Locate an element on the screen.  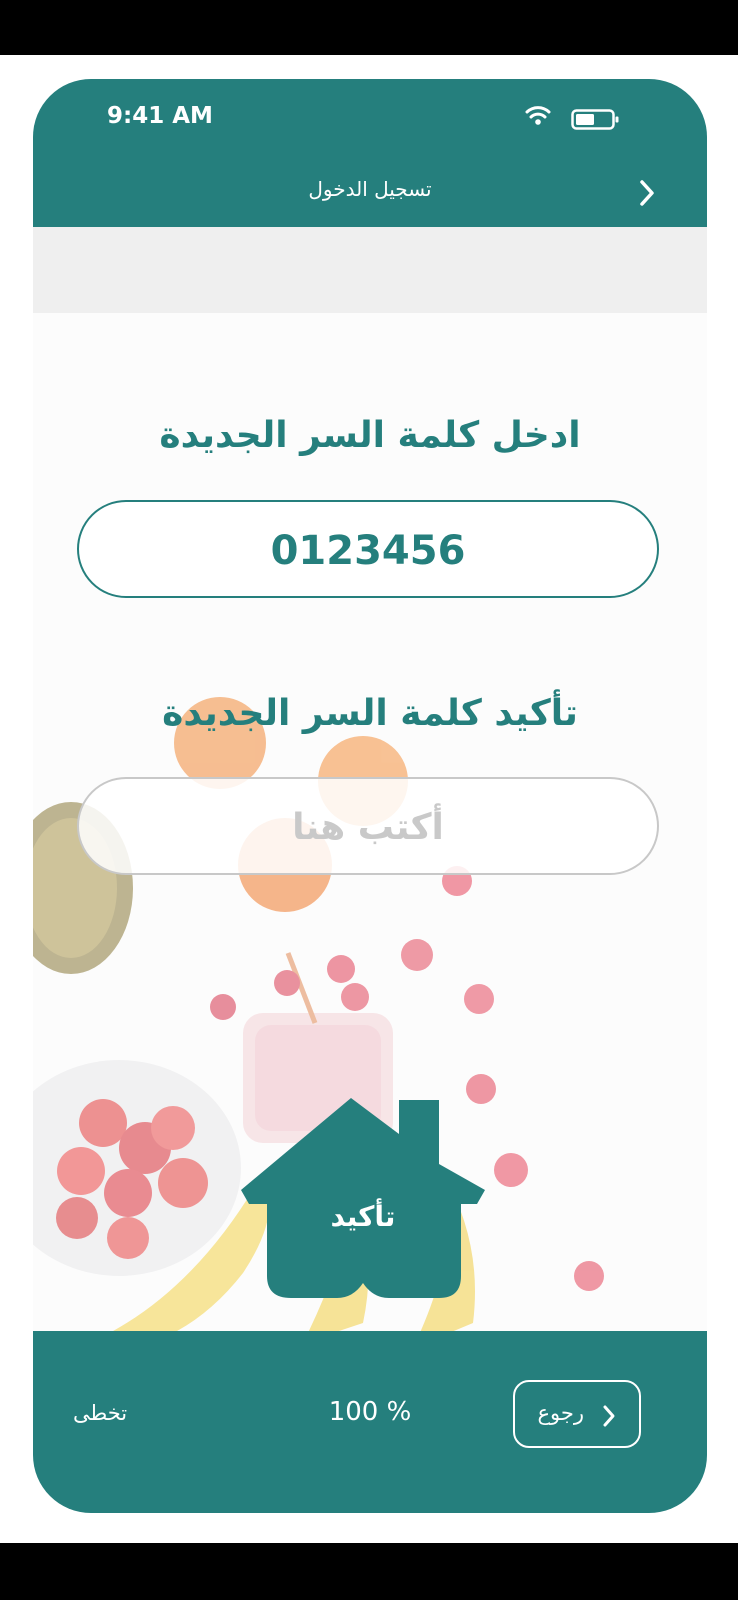
app-header: 9:41 AM تسجيل الدخول is located at coordinates (370, 153).